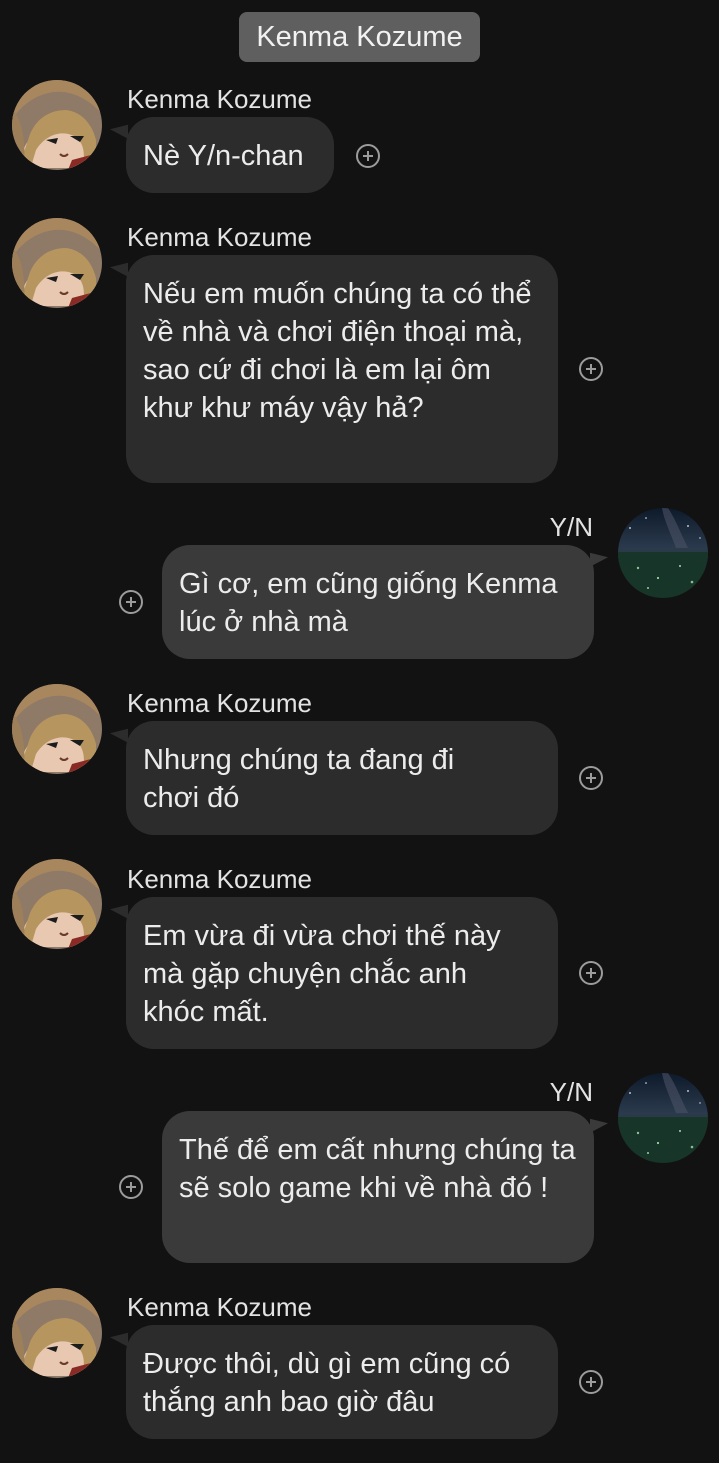 The height and width of the screenshot is (1463, 719). I want to click on message-bubble: Nhưng chúng ta đang đi chơi đó, so click(342, 778).